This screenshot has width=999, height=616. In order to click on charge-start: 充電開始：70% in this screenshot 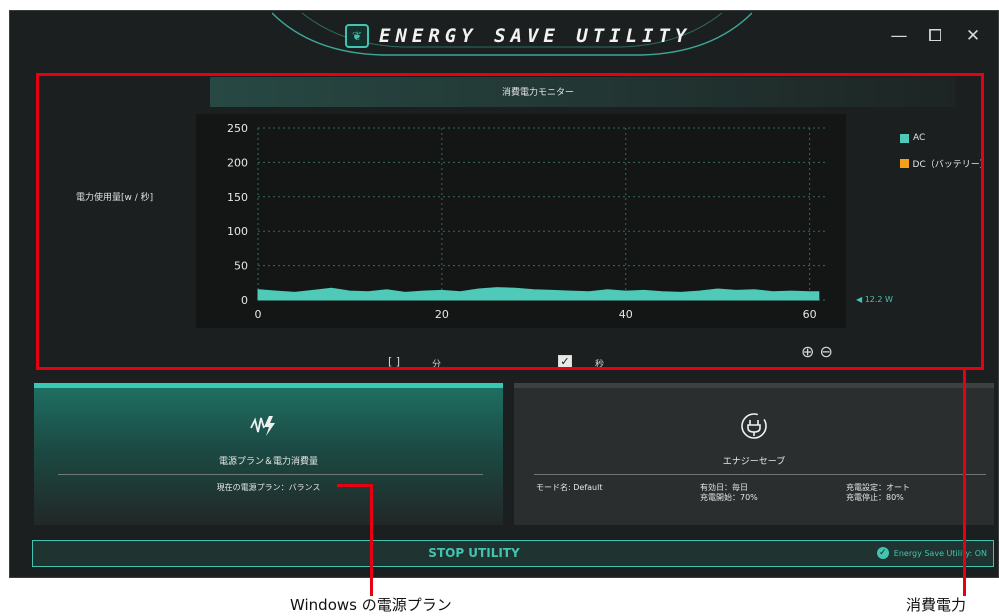, I will do `click(729, 497)`.